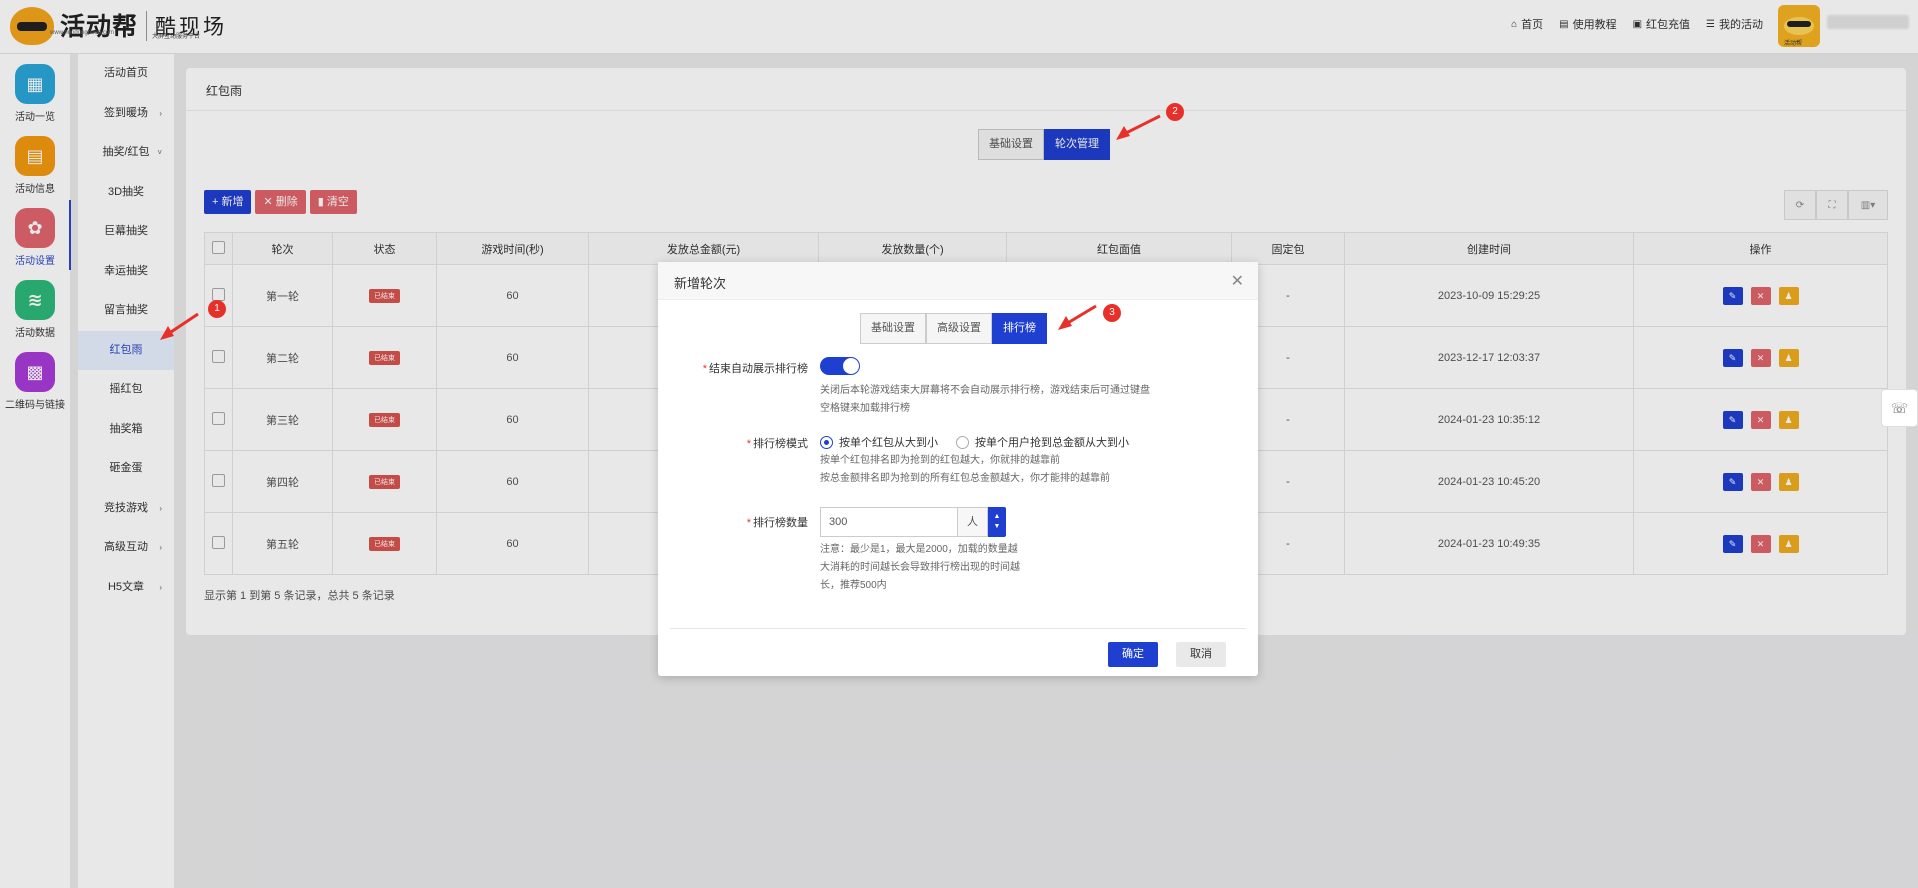  I want to click on annotation-badge: 1, so click(217, 309).